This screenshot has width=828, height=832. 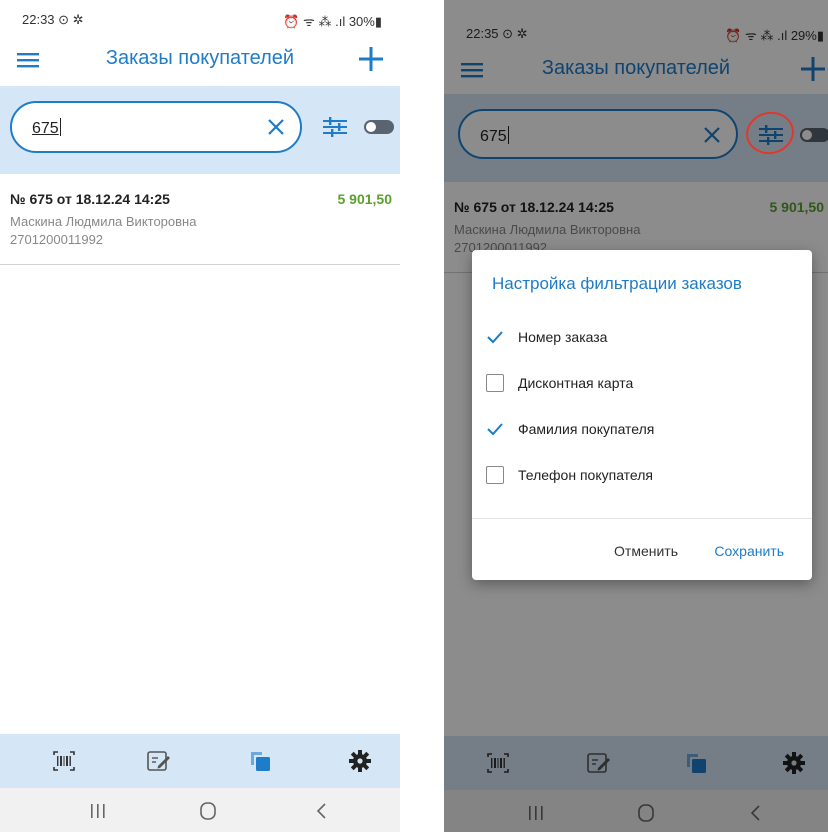 I want to click on dialog-divider, so click(x=642, y=518).